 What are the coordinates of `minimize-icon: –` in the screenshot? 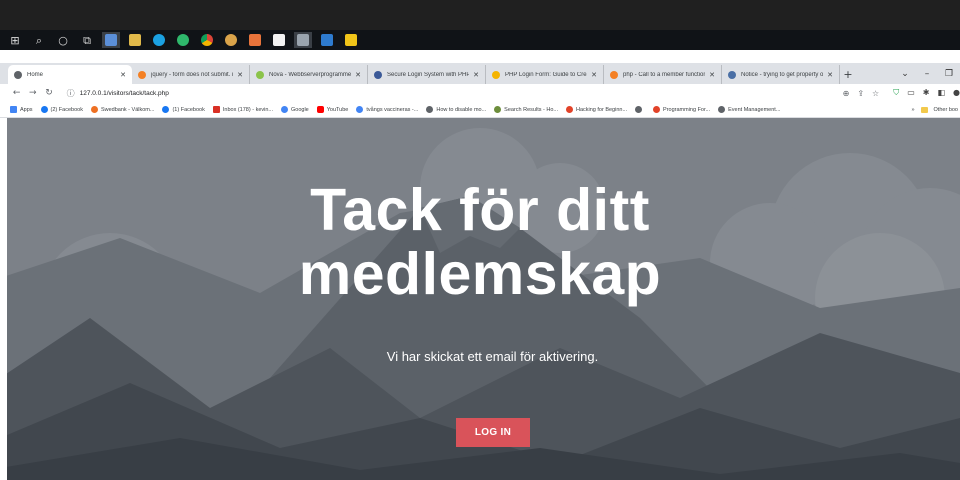 It's located at (927, 74).